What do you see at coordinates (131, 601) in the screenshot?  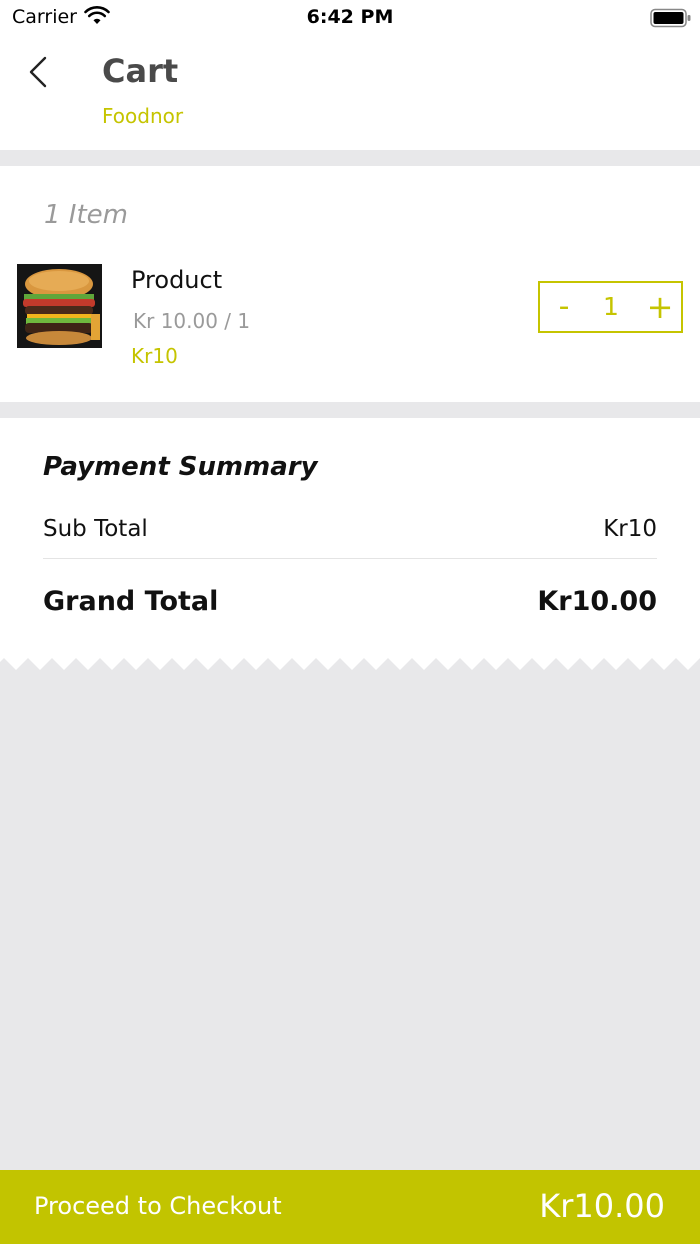 I see `grand-total-label: Grand Total` at bounding box center [131, 601].